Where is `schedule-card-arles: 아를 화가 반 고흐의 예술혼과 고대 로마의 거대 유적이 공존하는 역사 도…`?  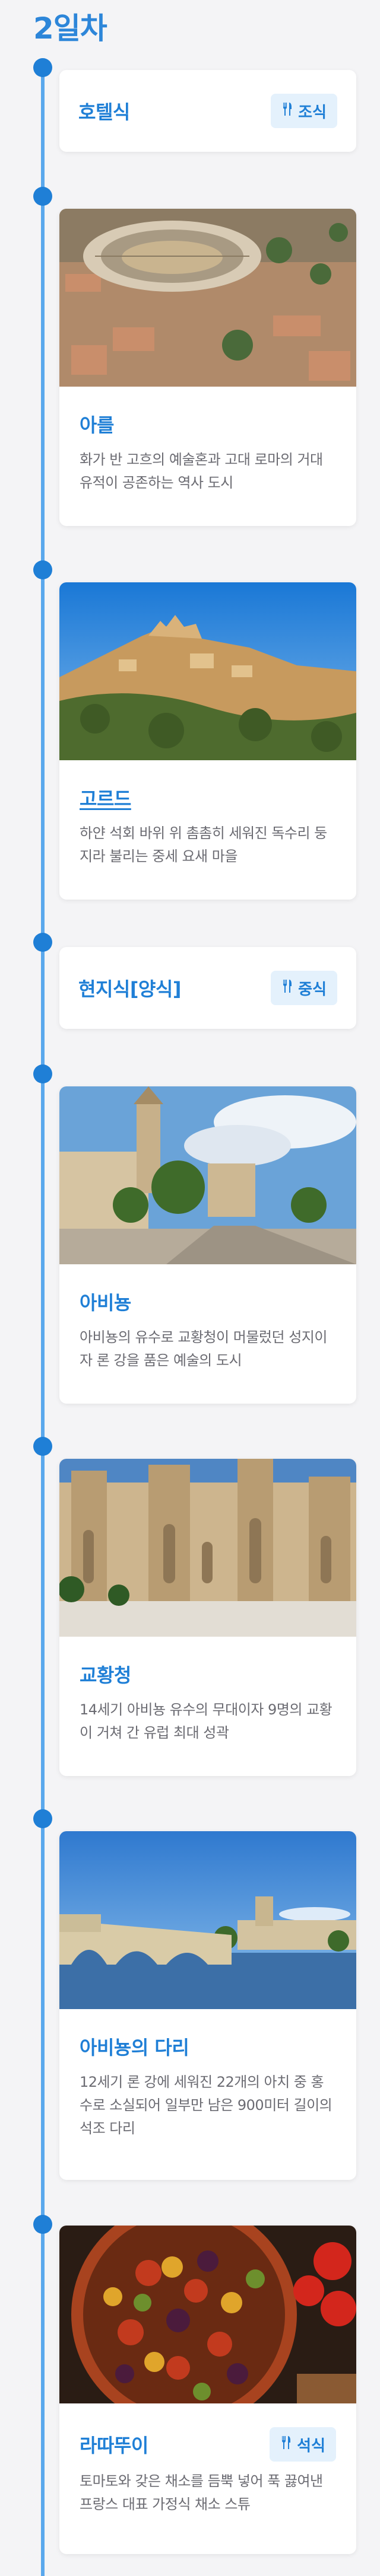
schedule-card-arles: 아를 화가 반 고흐의 예술혼과 고대 로마의 거대 유적이 공존하는 역사 도… is located at coordinates (207, 367).